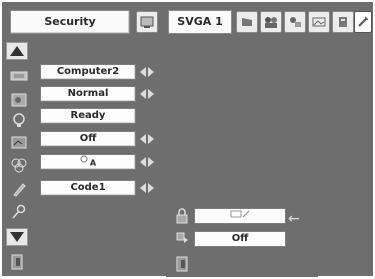  I want to click on up-arrow-icon, so click(17, 51).